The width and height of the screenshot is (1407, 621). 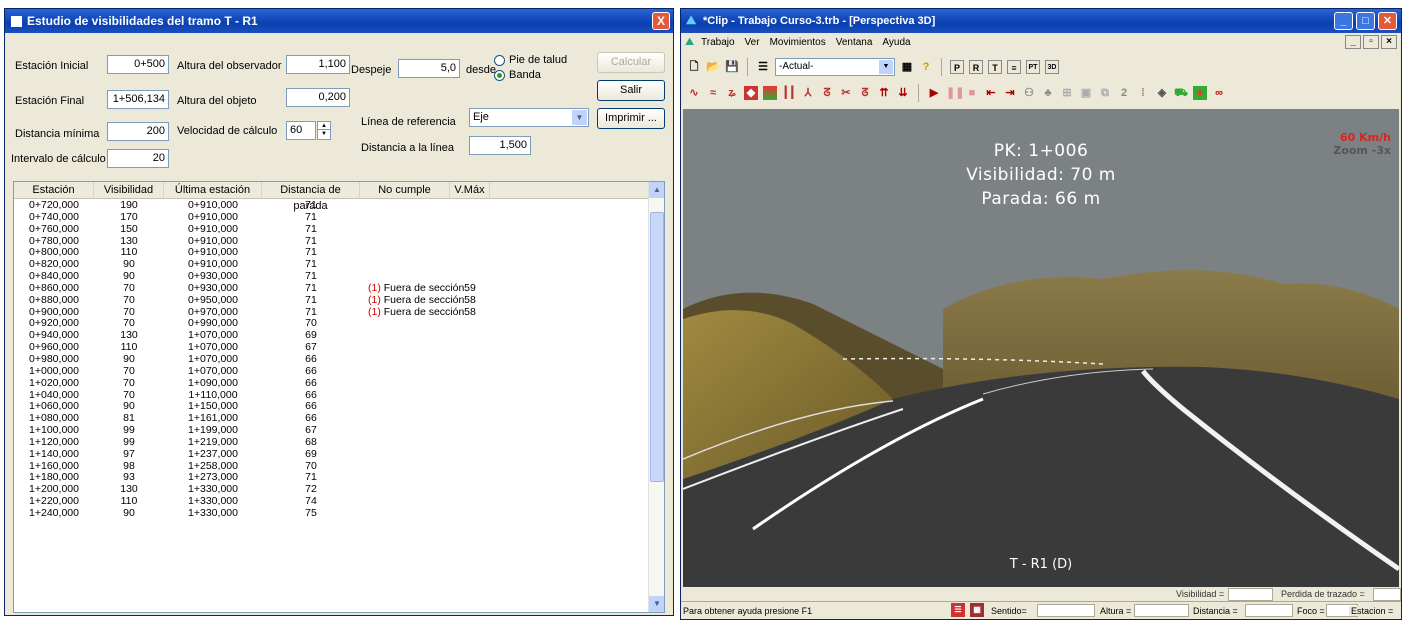 What do you see at coordinates (798, 42) in the screenshot?
I see `menu-movimientos: Movimientos` at bounding box center [798, 42].